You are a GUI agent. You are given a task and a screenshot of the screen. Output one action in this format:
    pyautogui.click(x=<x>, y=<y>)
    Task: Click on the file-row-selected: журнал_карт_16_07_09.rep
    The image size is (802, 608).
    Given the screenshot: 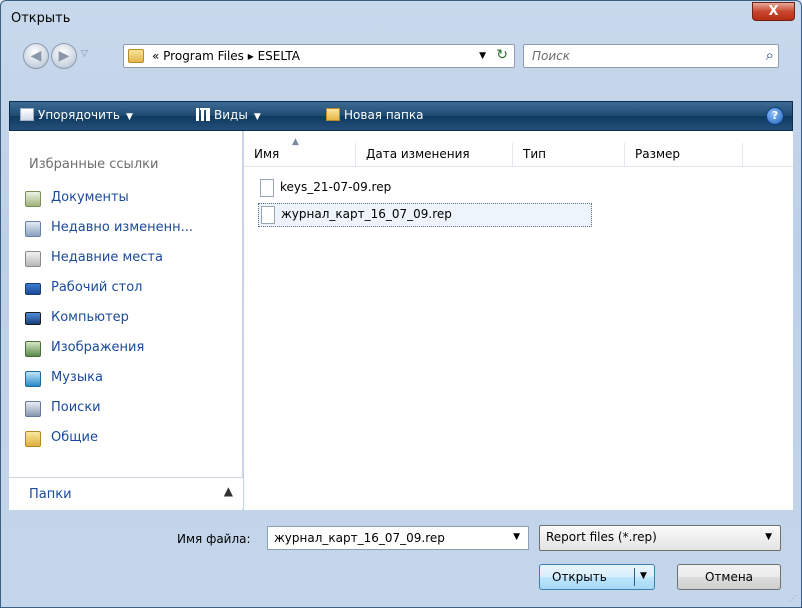 What is the action you would take?
    pyautogui.click(x=425, y=215)
    